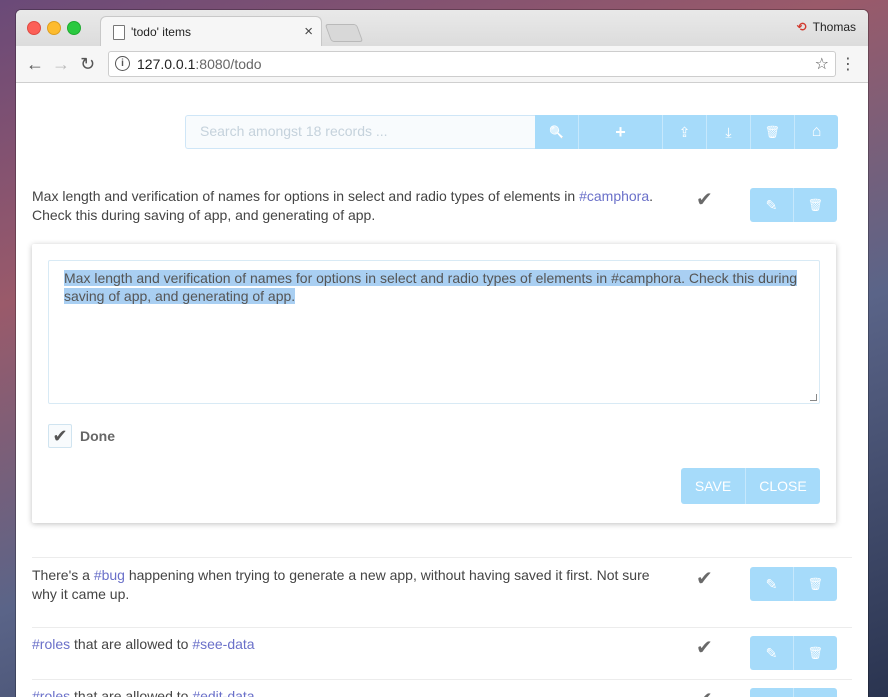 The width and height of the screenshot is (888, 697). I want to click on upload-button: ⇪, so click(684, 132).